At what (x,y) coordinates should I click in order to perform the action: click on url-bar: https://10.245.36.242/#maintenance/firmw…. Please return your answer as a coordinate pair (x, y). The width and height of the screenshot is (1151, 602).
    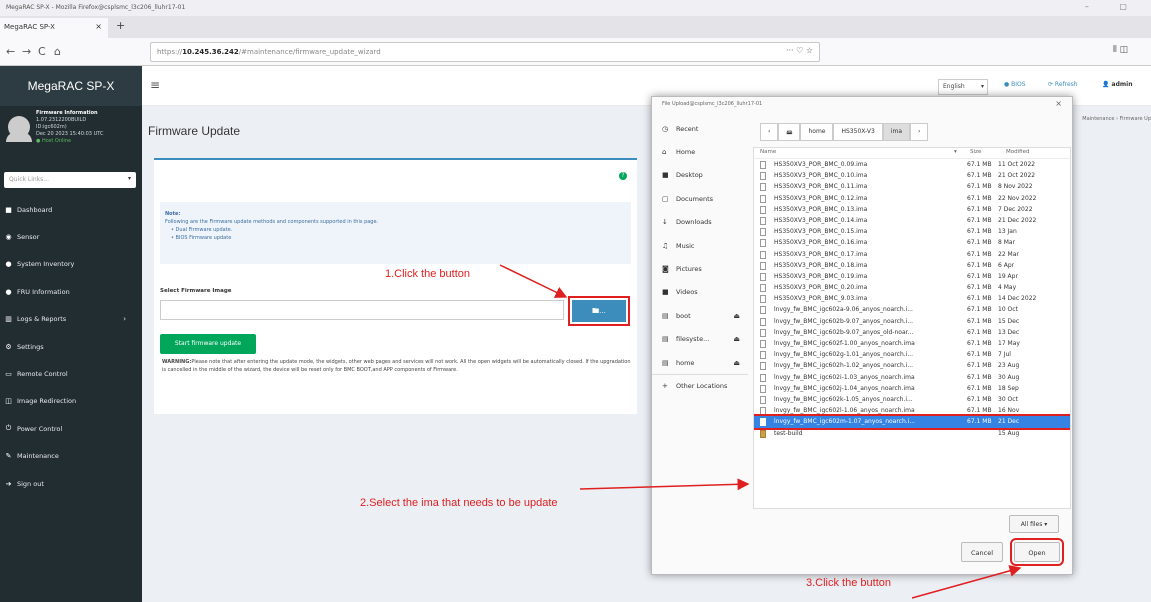
    Looking at the image, I should click on (485, 52).